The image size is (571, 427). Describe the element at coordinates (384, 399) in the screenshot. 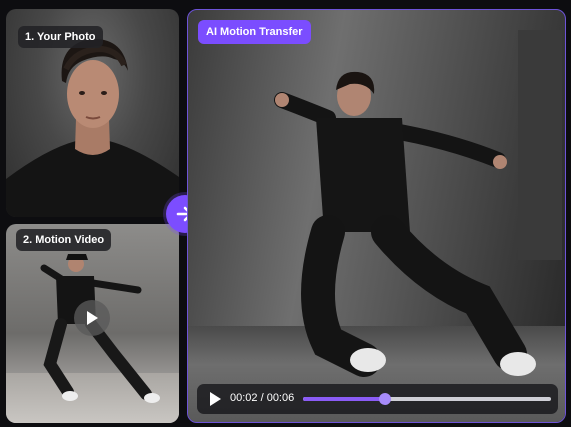

I see `progress-knob` at that location.